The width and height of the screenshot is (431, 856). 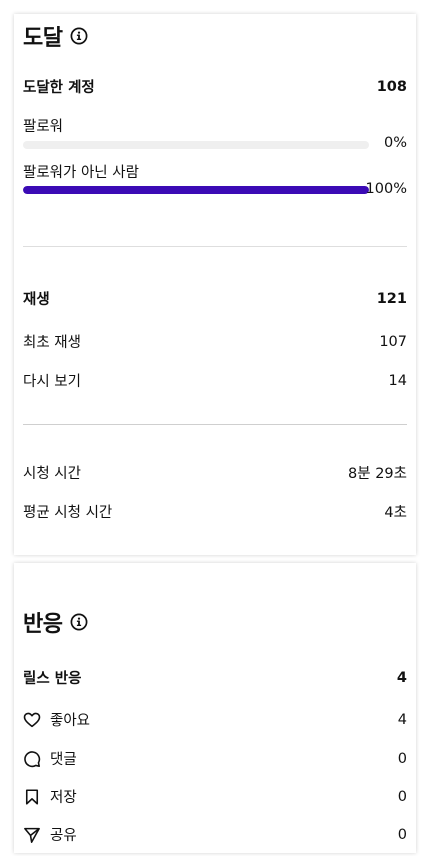 I want to click on shares-label: 공유, so click(x=63, y=836).